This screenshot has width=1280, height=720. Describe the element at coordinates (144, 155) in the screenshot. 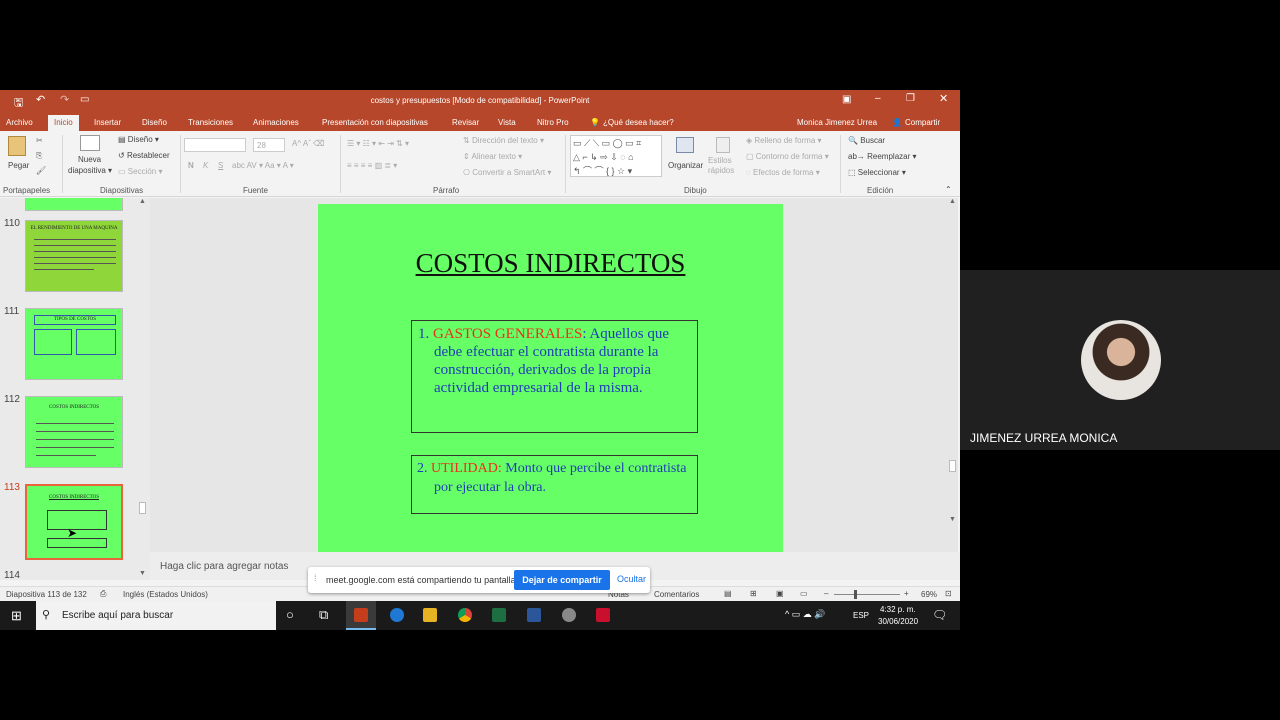

I see `reset-button: ↺ Restablecer` at that location.